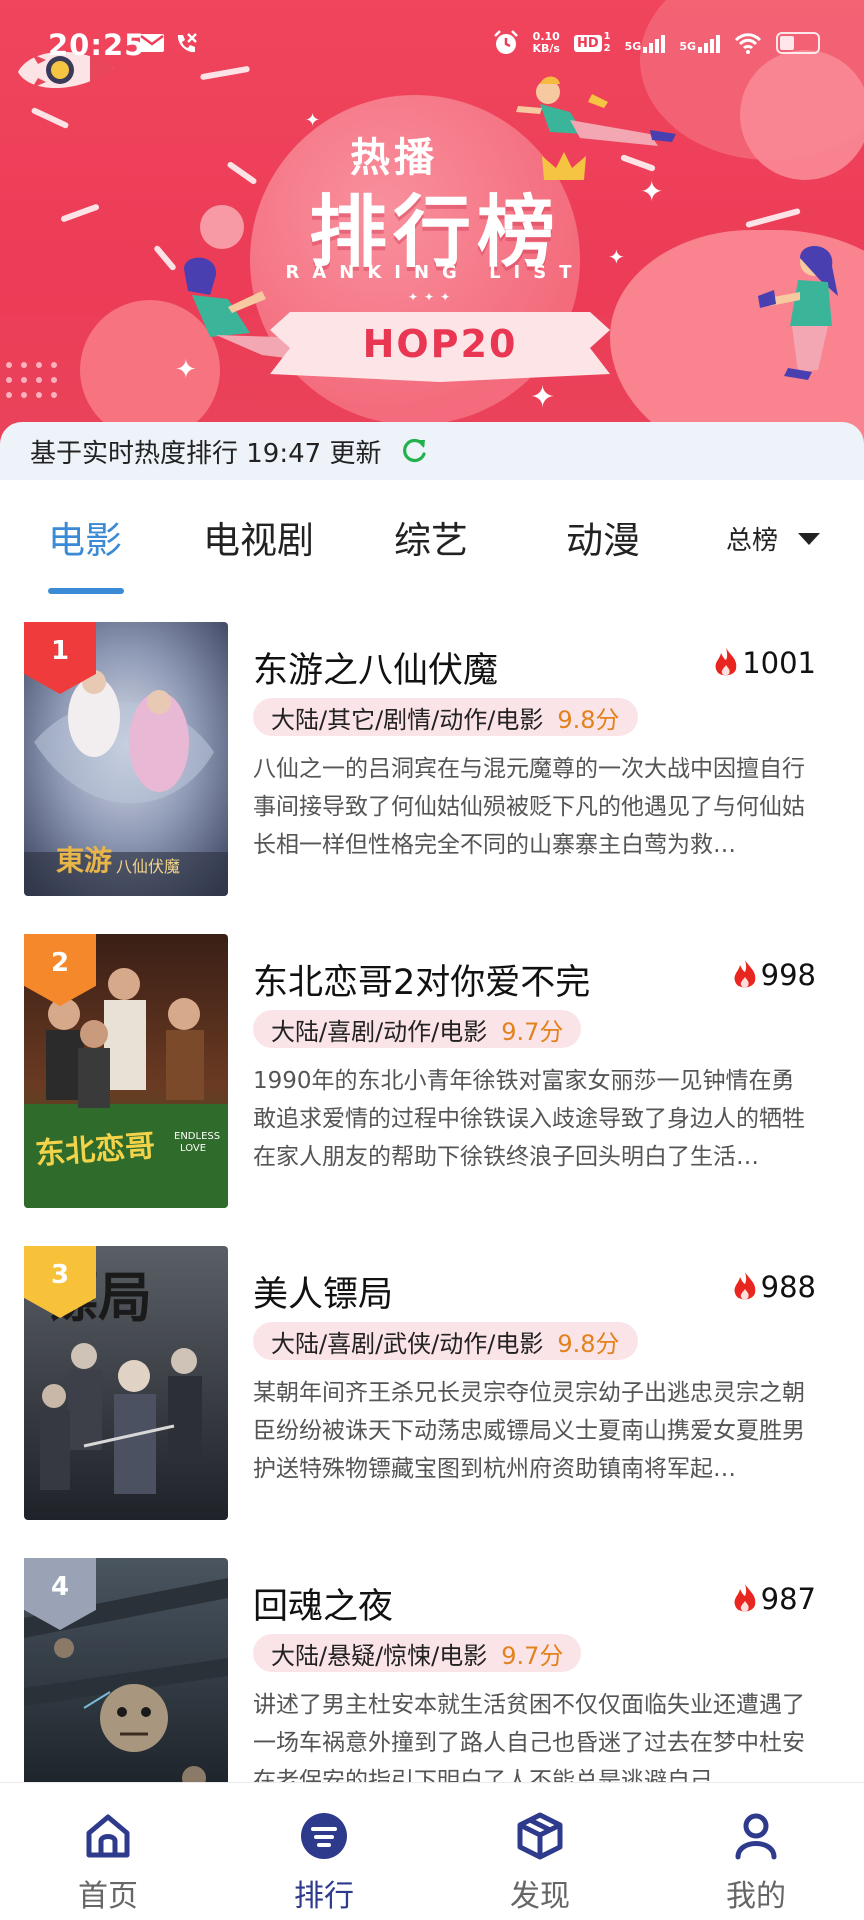  Describe the element at coordinates (751, 541) in the screenshot. I see `ranking-scope-label: 总榜` at that location.